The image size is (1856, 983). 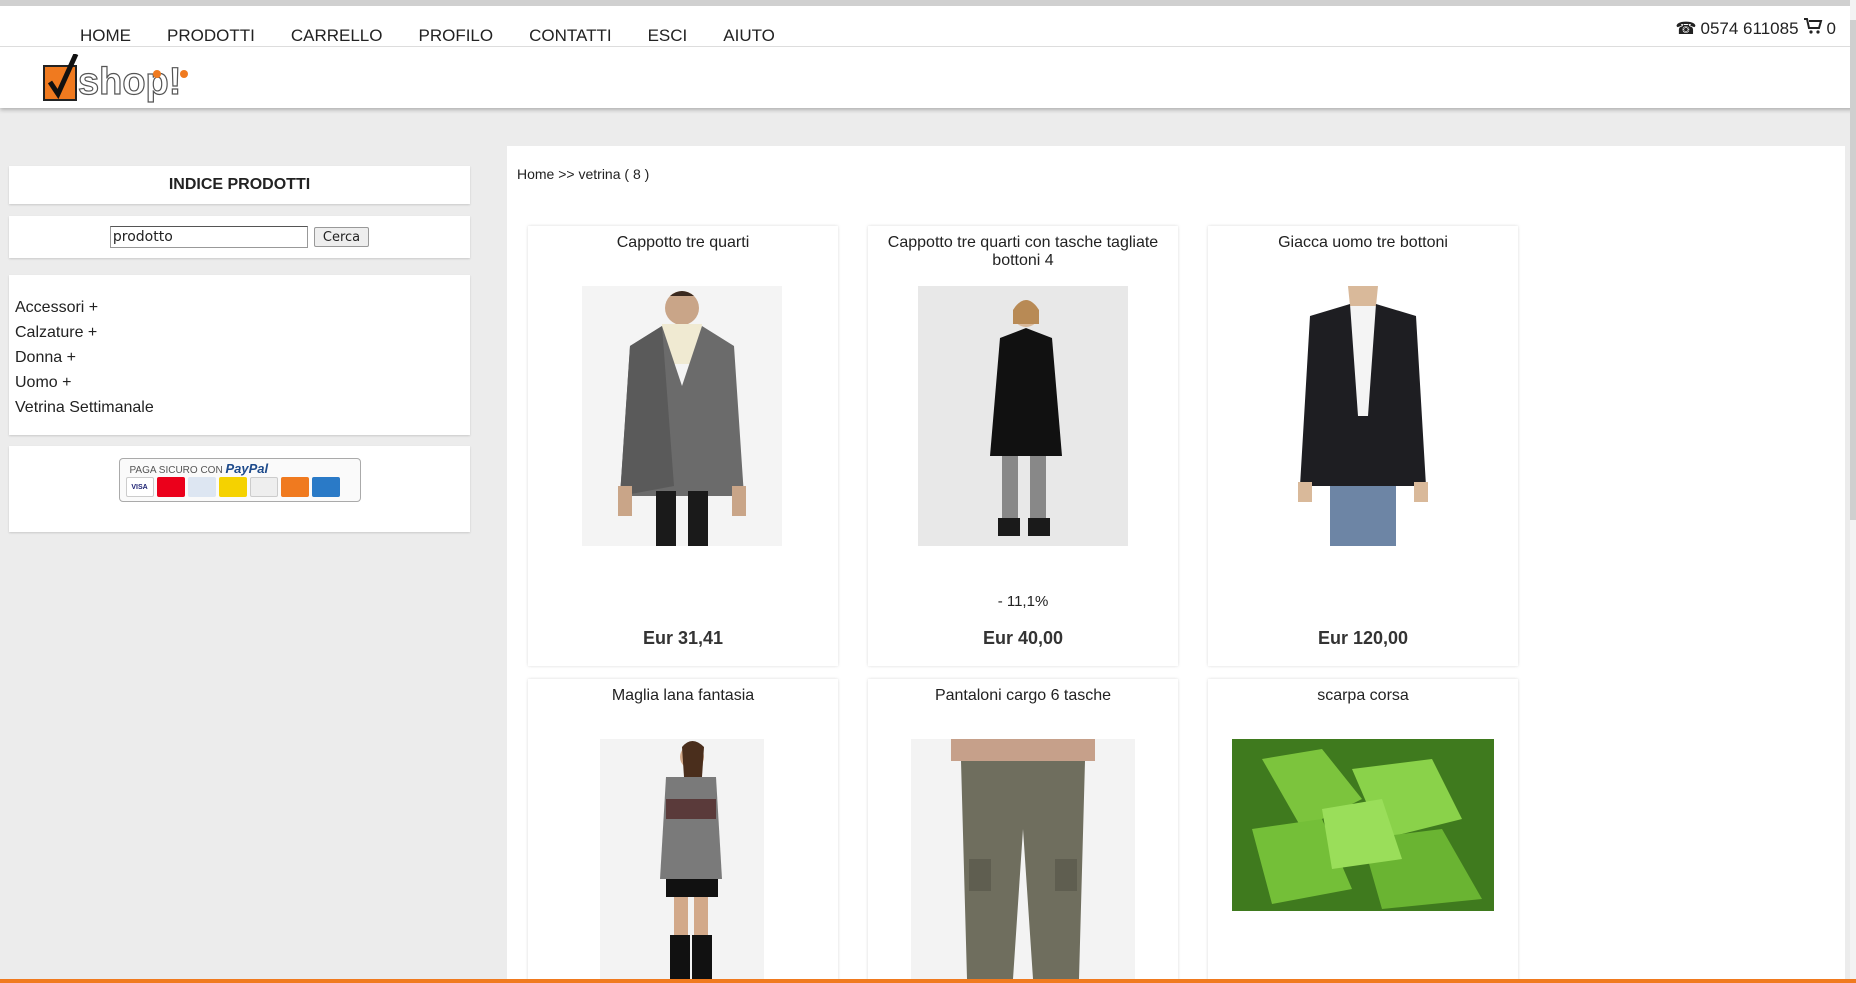 I want to click on category-accessori: Accessori +, so click(x=239, y=307).